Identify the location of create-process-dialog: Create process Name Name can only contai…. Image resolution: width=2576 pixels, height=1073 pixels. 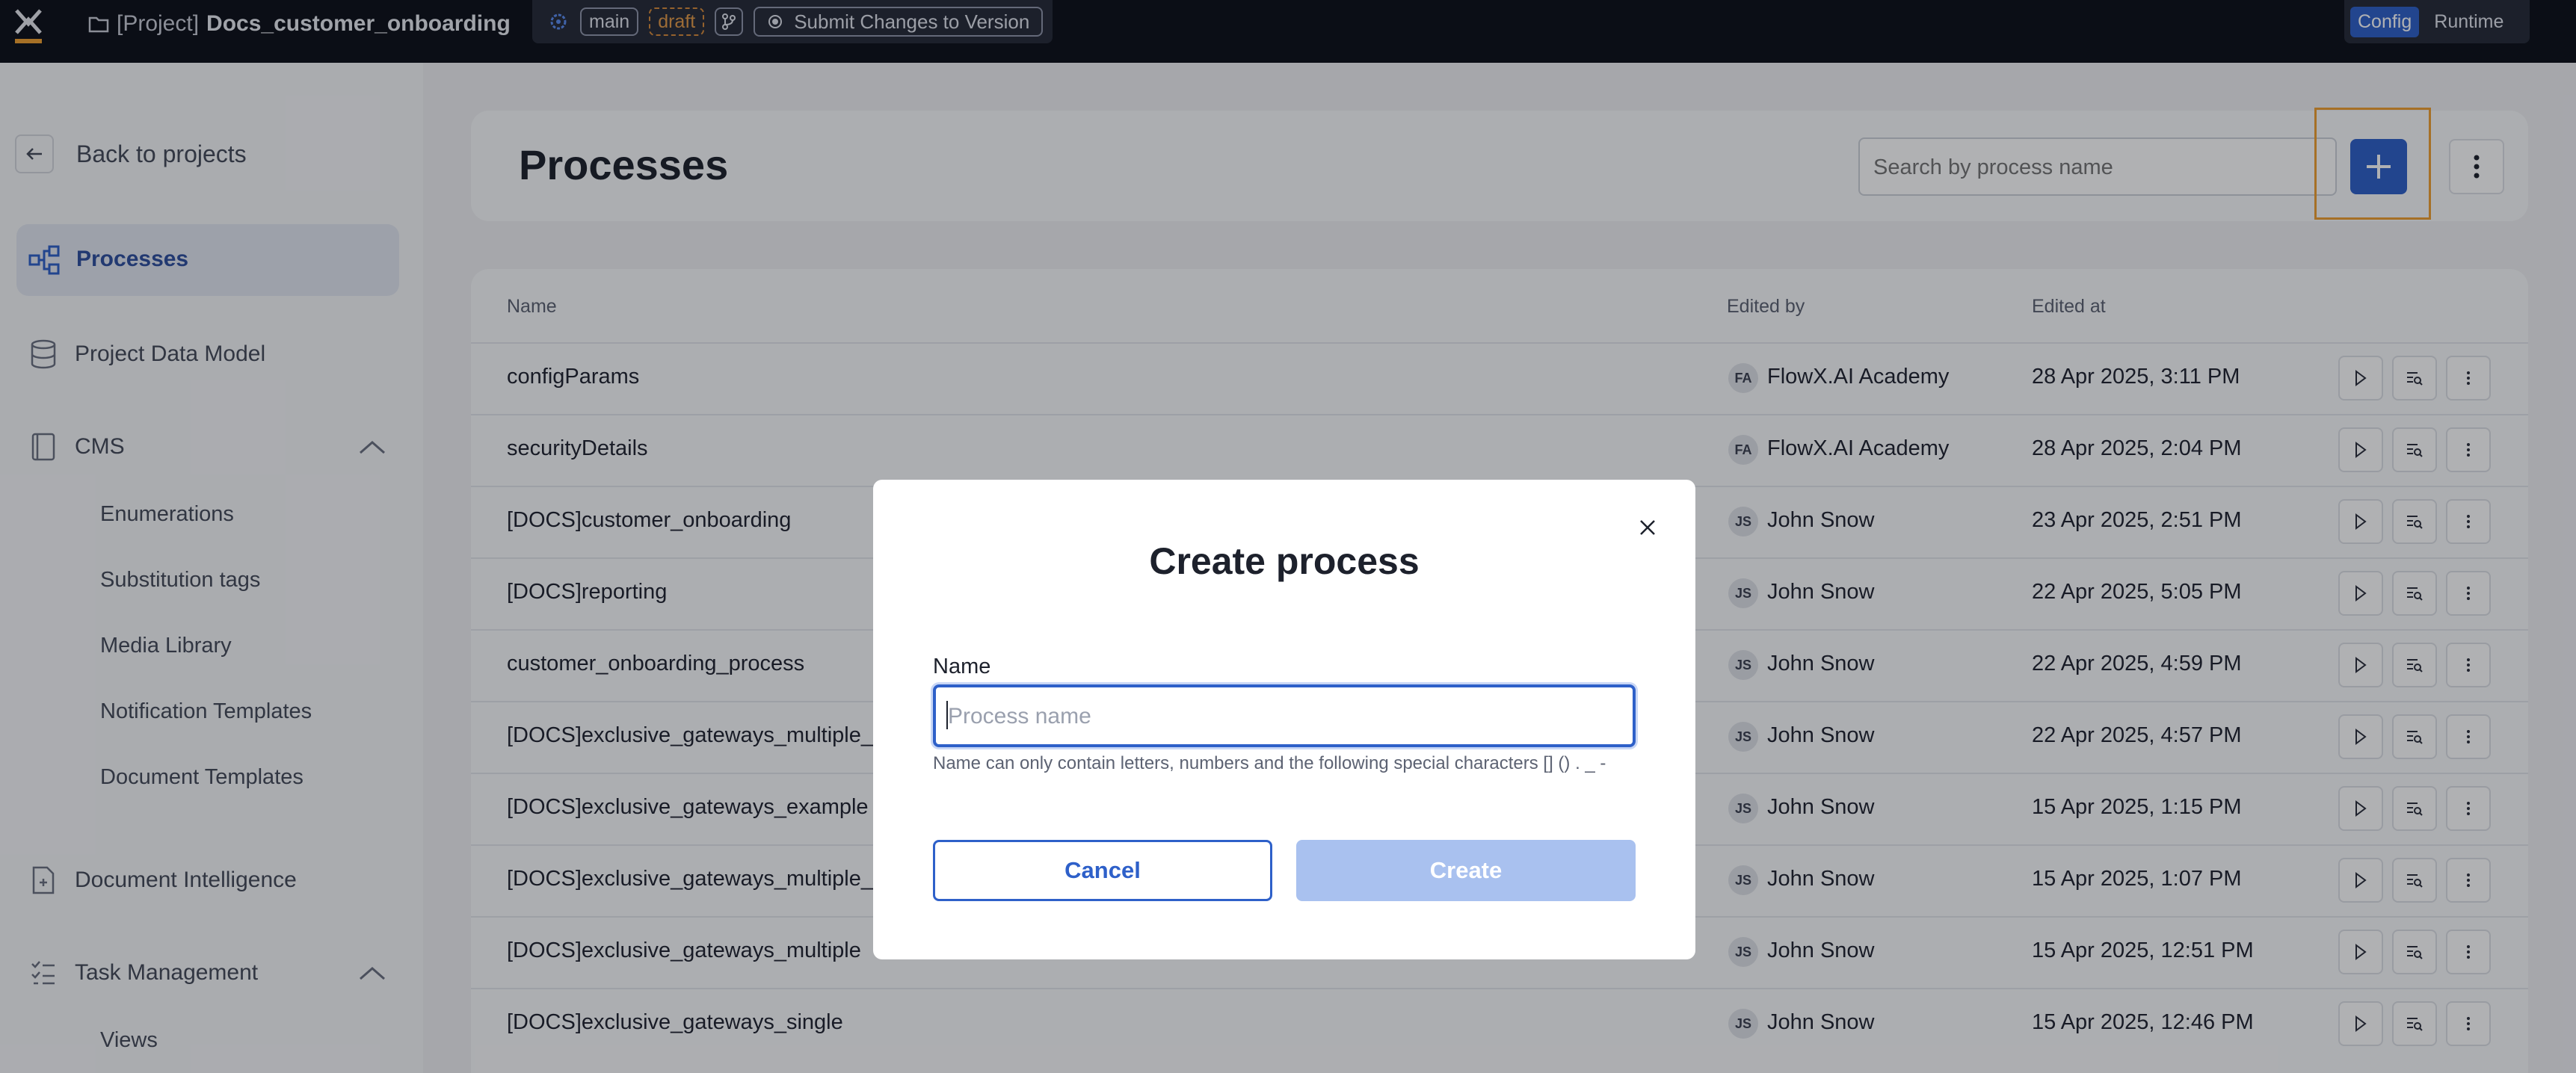
(1284, 720).